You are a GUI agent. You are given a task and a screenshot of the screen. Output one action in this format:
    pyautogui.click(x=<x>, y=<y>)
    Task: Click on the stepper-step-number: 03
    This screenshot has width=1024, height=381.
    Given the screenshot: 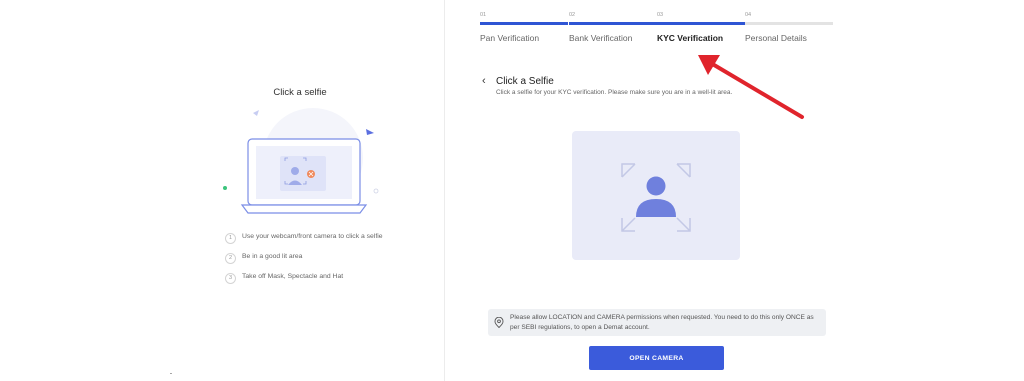 What is the action you would take?
    pyautogui.click(x=660, y=15)
    